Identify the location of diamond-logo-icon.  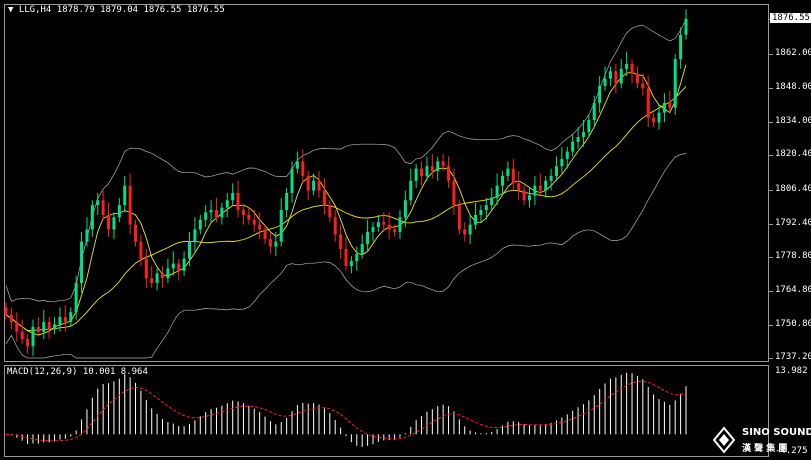
(724, 440).